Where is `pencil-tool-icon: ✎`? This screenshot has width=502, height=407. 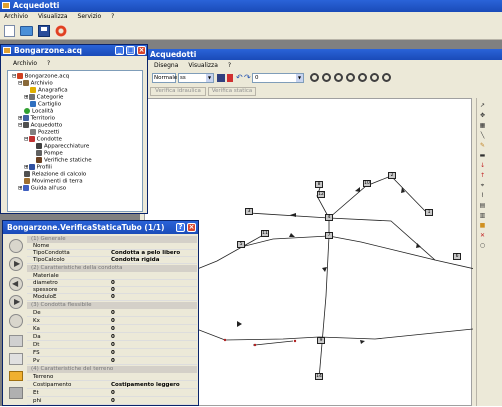
pencil-tool-icon: ✎ is located at coordinates (482, 145).